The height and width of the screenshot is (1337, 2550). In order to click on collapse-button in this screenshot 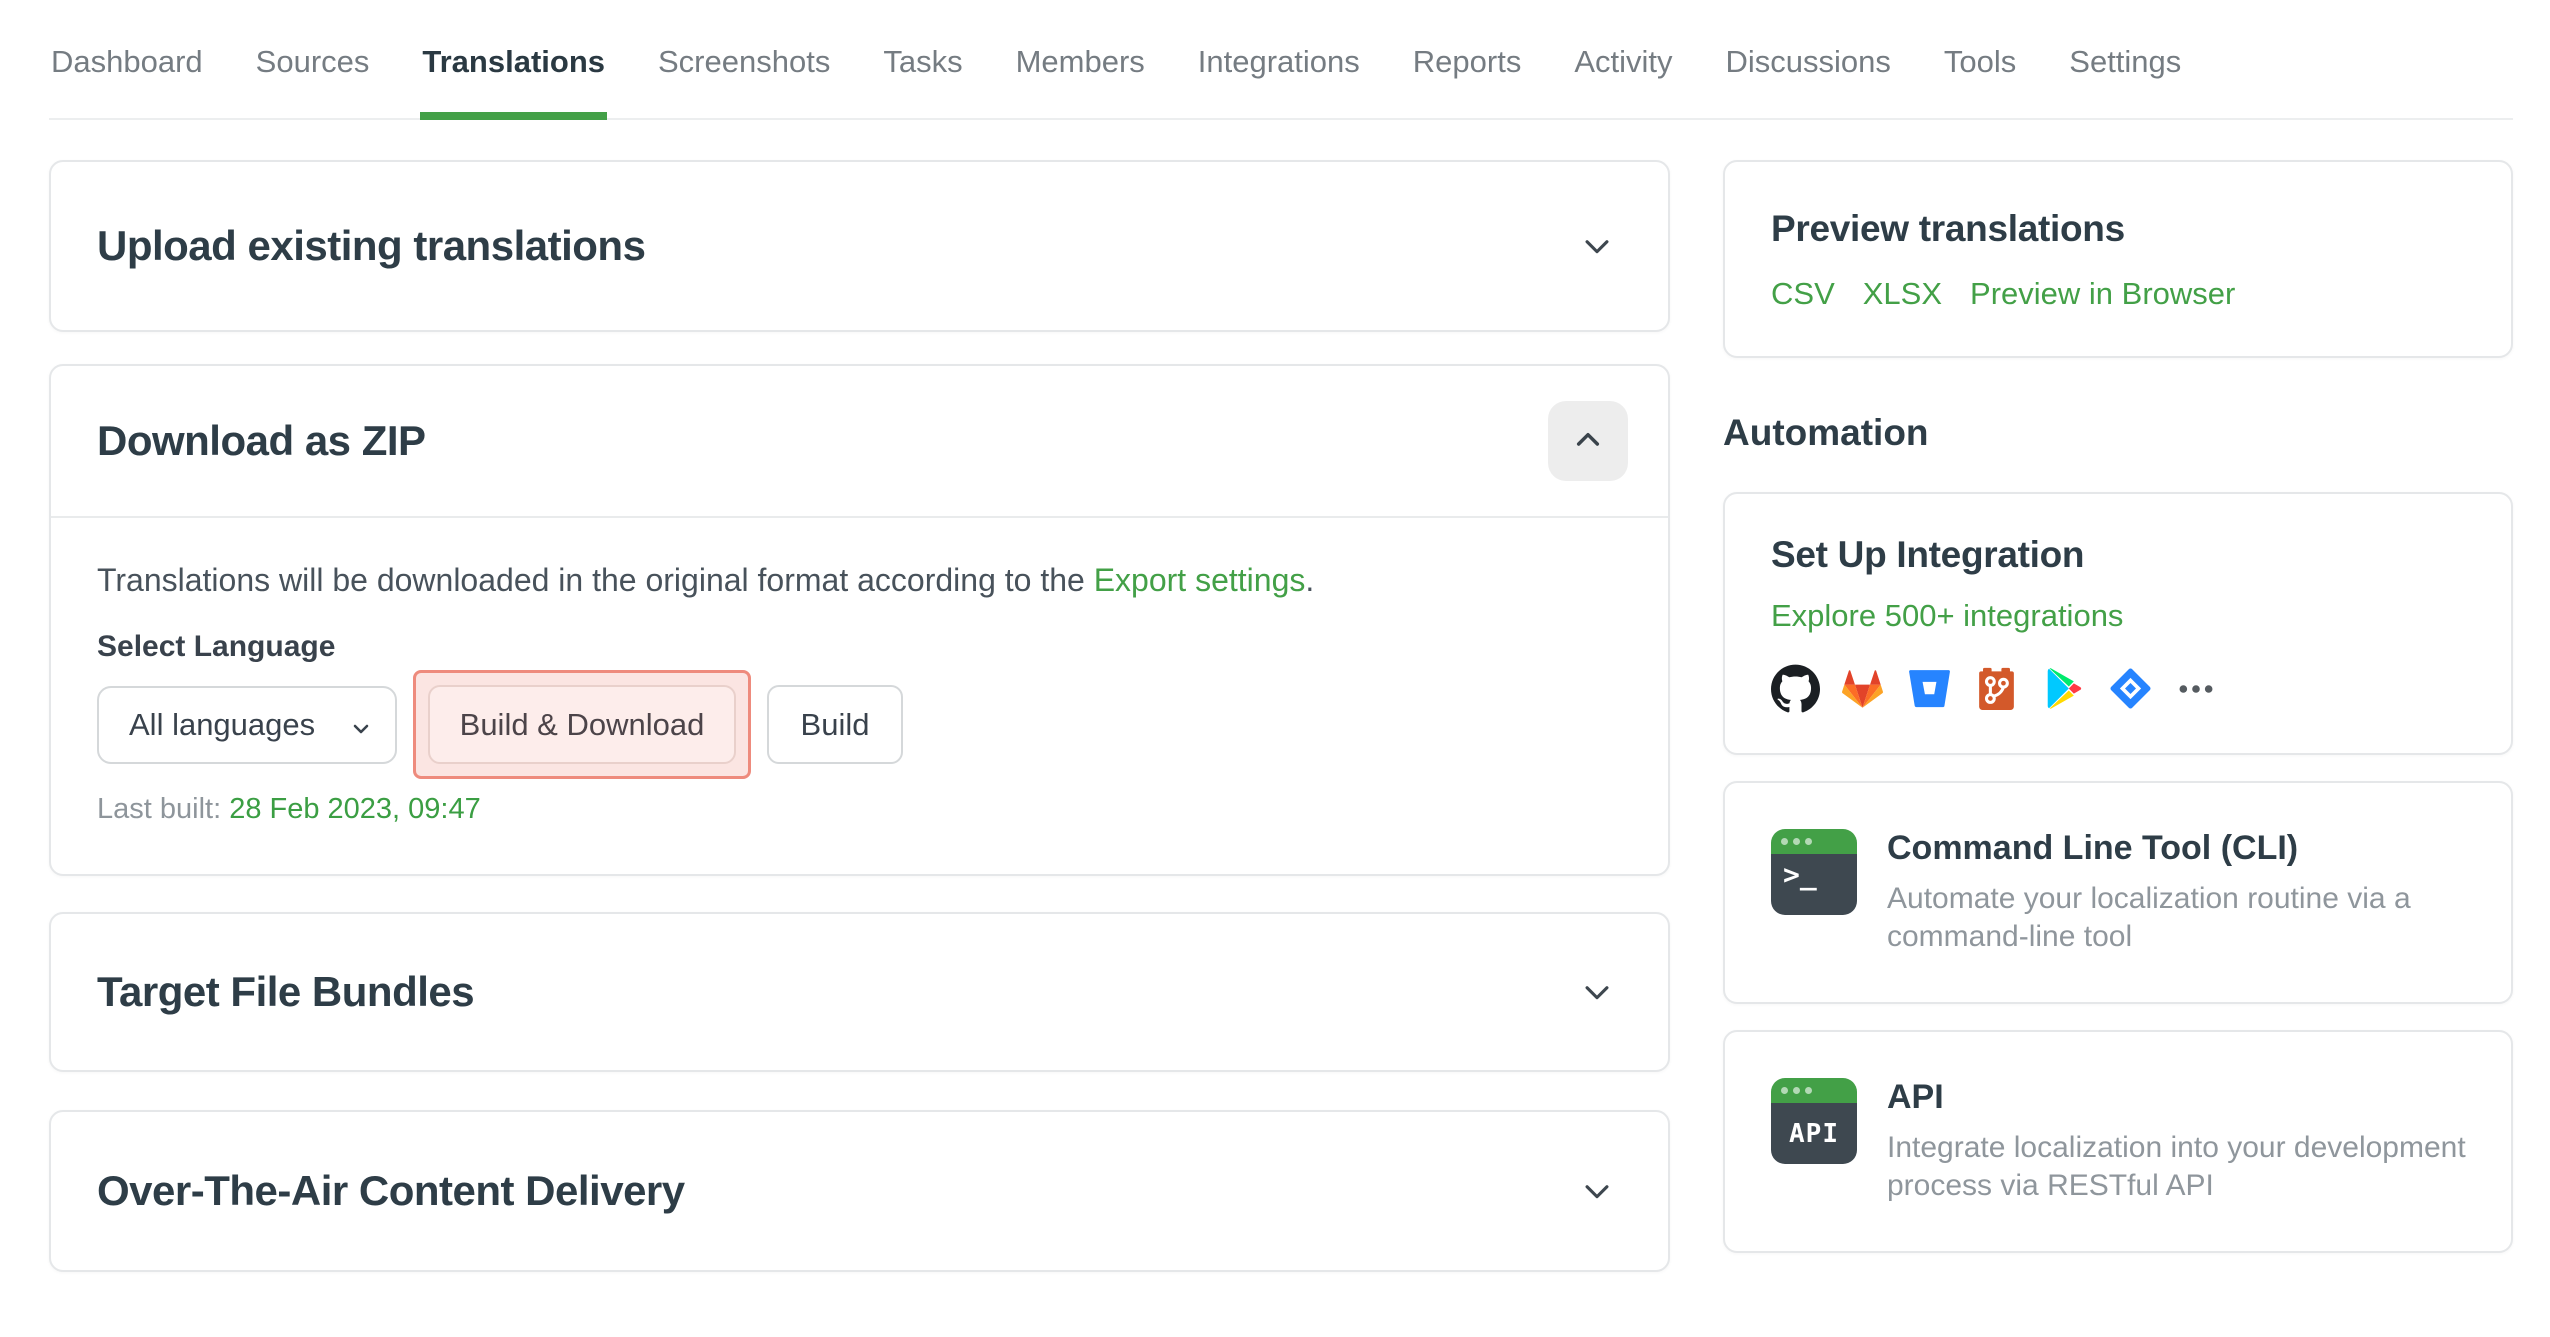, I will do `click(1588, 441)`.